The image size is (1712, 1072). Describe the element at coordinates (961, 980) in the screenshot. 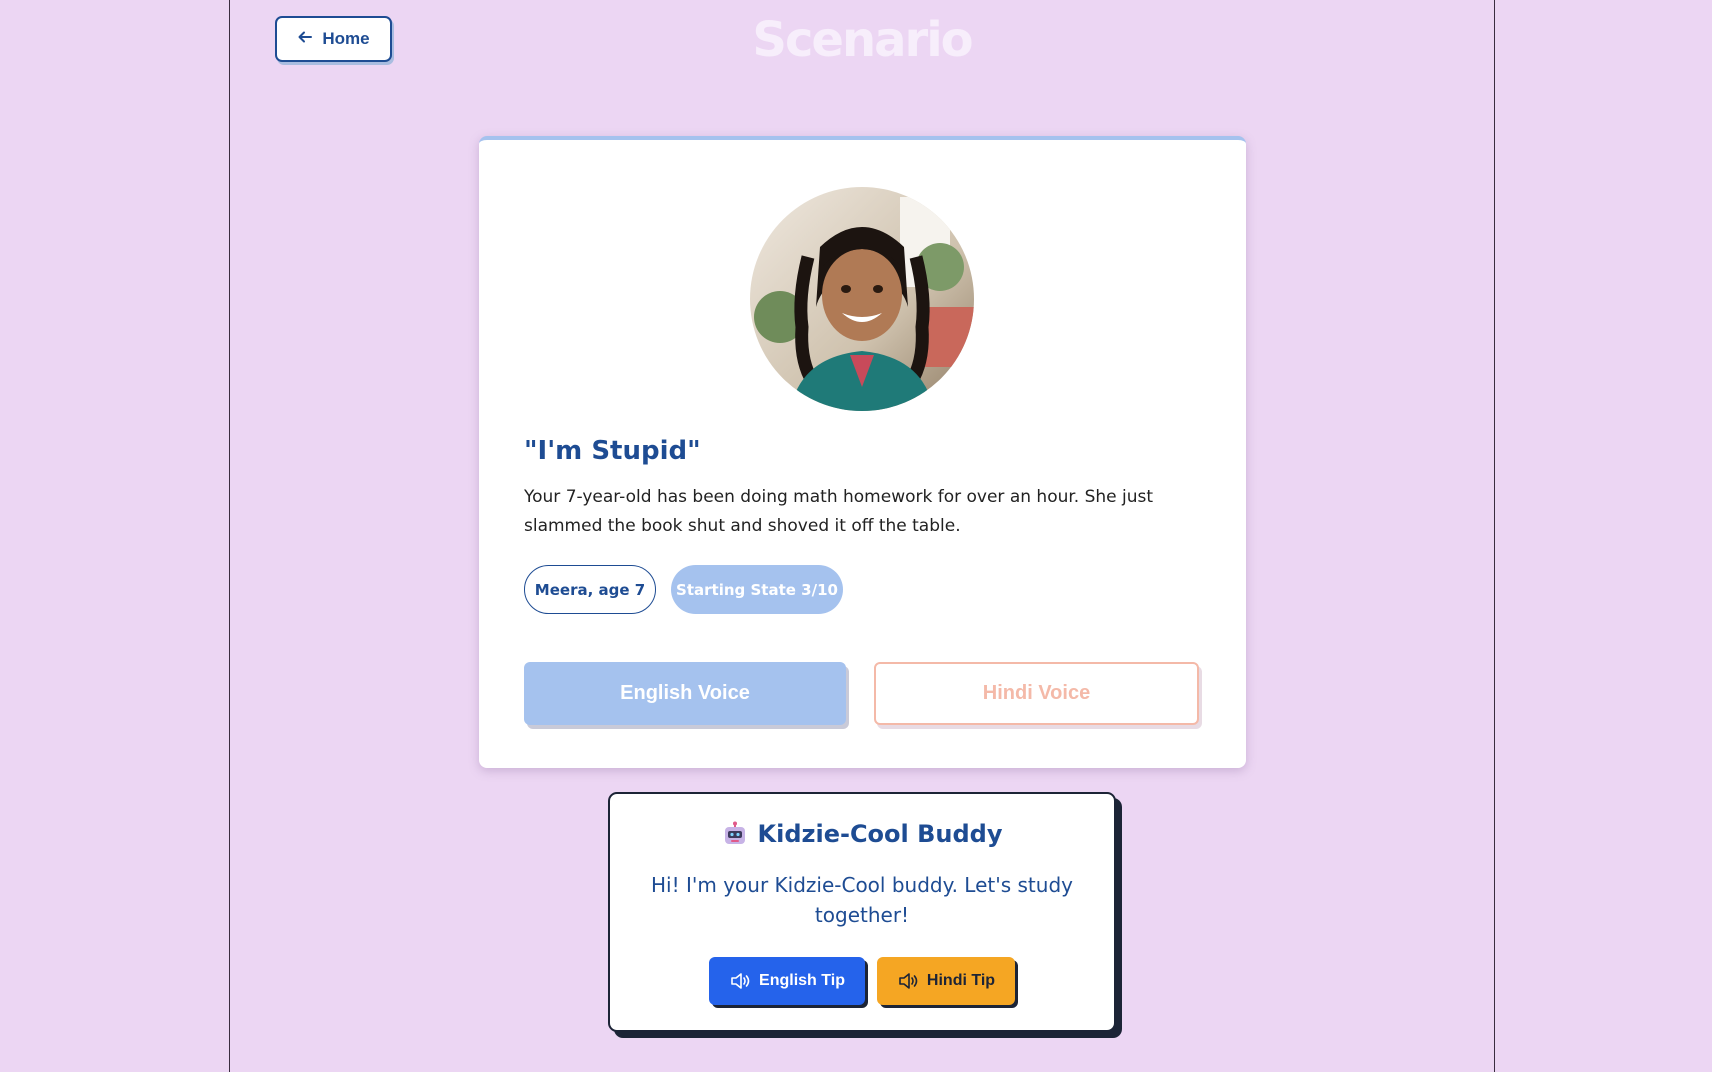

I see `hindi-tip-label: Hindi Tip` at that location.